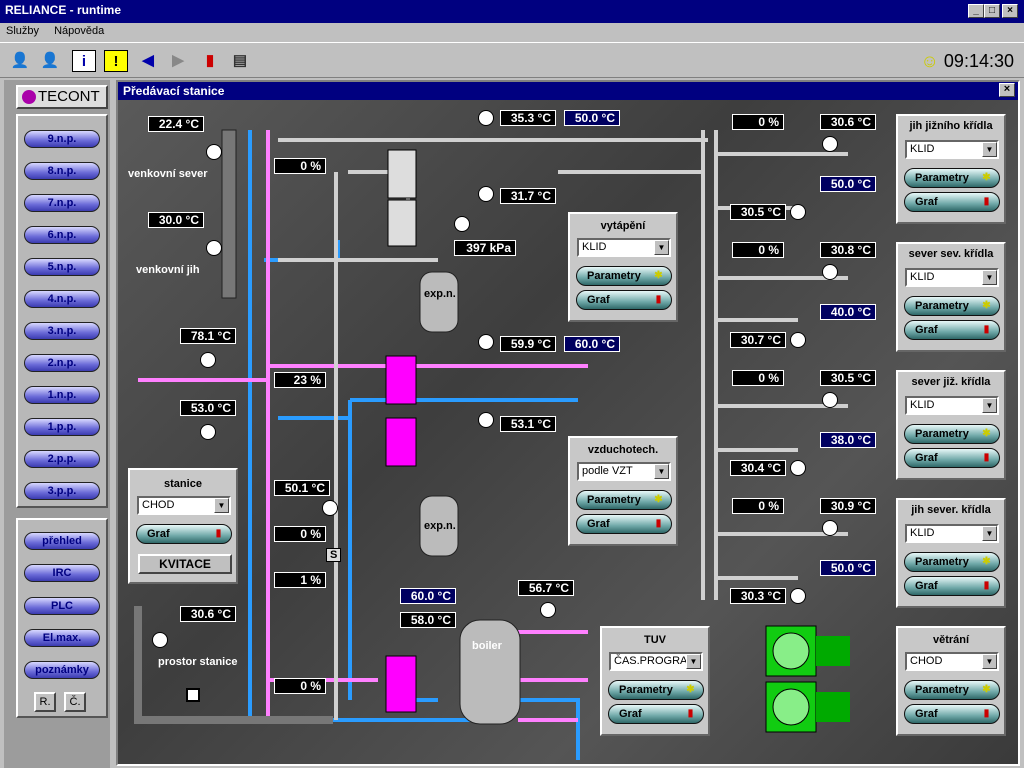 The height and width of the screenshot is (768, 1024). Describe the element at coordinates (758, 378) in the screenshot. I see `circuit-valve-pct: 0 %` at that location.